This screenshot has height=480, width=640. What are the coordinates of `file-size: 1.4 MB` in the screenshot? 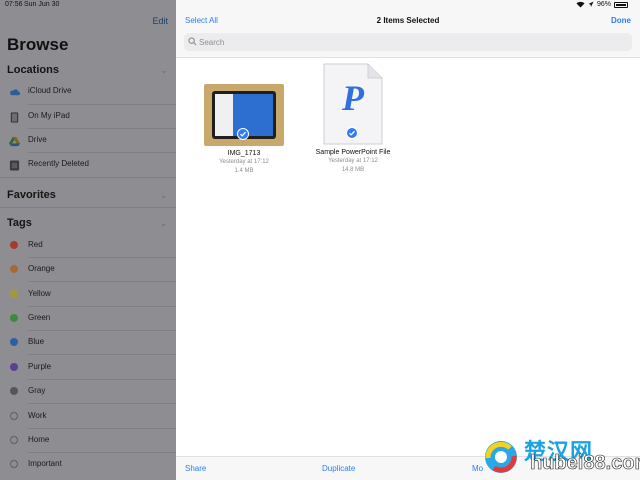 It's located at (244, 171).